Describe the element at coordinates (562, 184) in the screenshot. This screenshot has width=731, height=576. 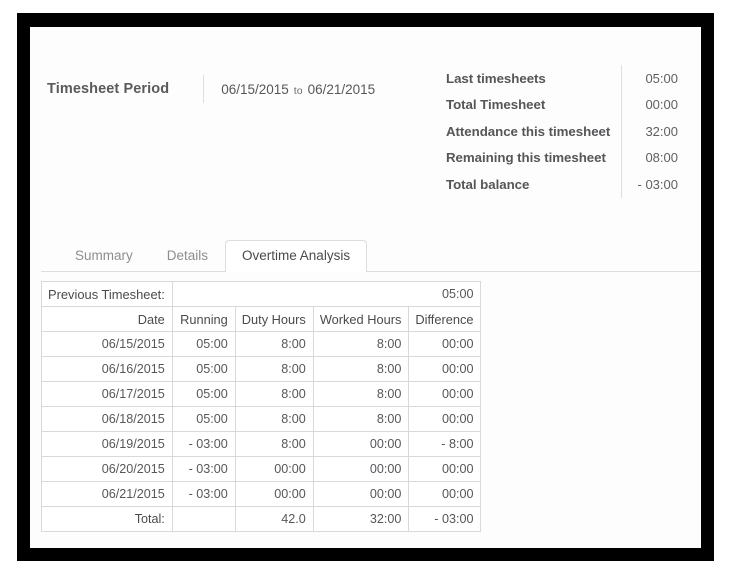
I see `stat-row-total-balance: Total balance - 03:00` at that location.